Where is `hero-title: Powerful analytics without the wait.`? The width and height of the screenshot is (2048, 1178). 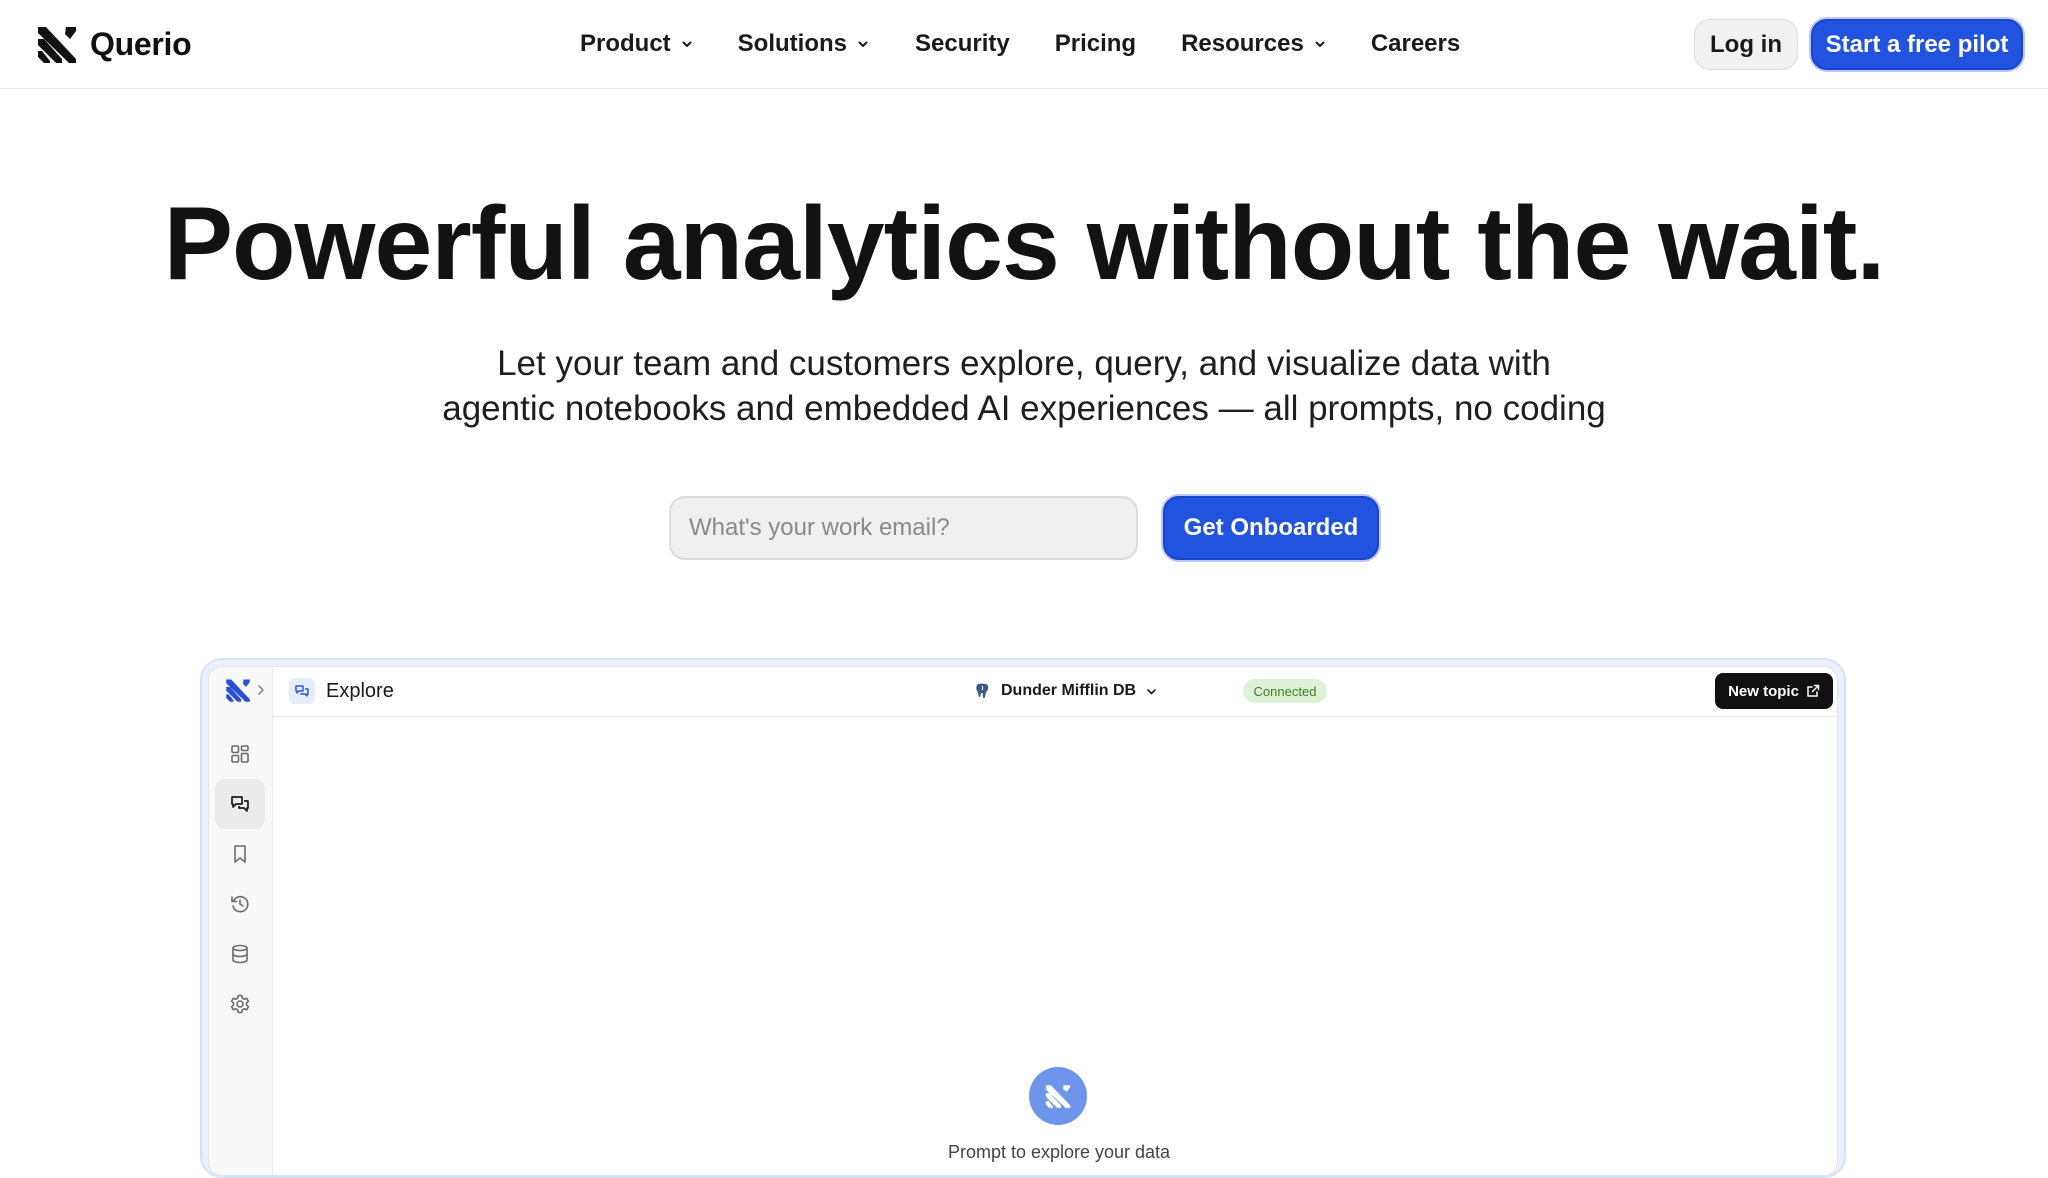
hero-title: Powerful analytics without the wait. is located at coordinates (1024, 244).